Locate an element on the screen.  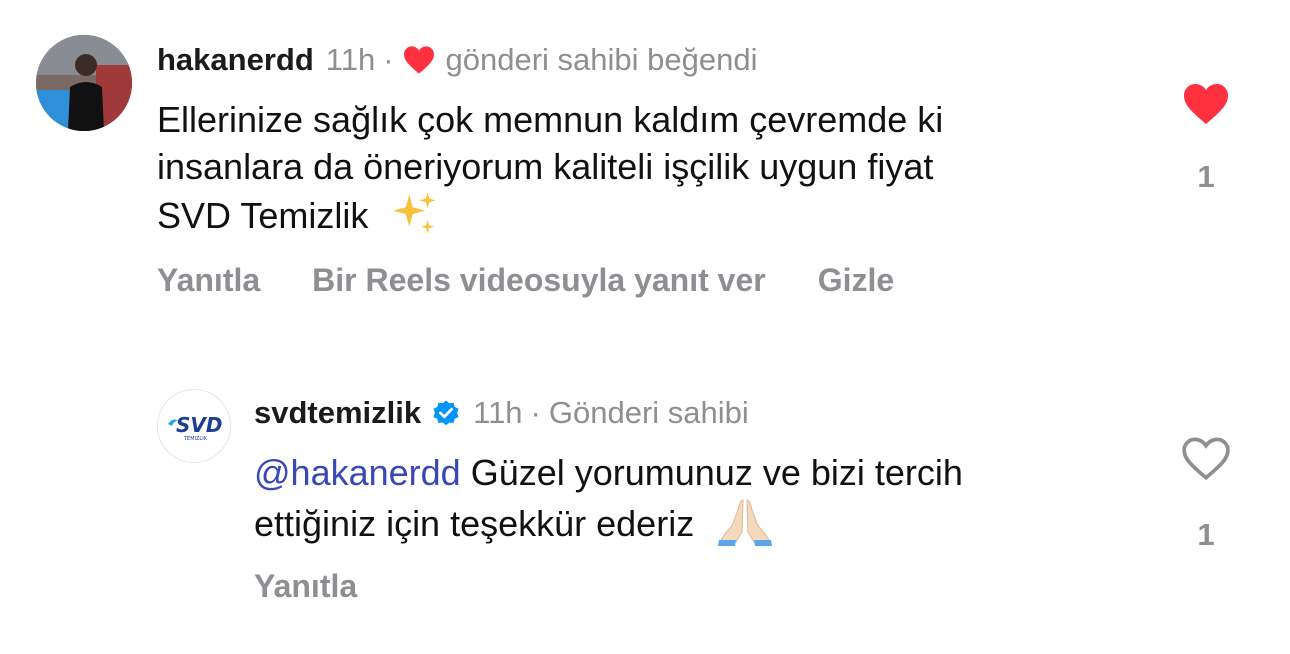
avatar is located at coordinates (84, 83).